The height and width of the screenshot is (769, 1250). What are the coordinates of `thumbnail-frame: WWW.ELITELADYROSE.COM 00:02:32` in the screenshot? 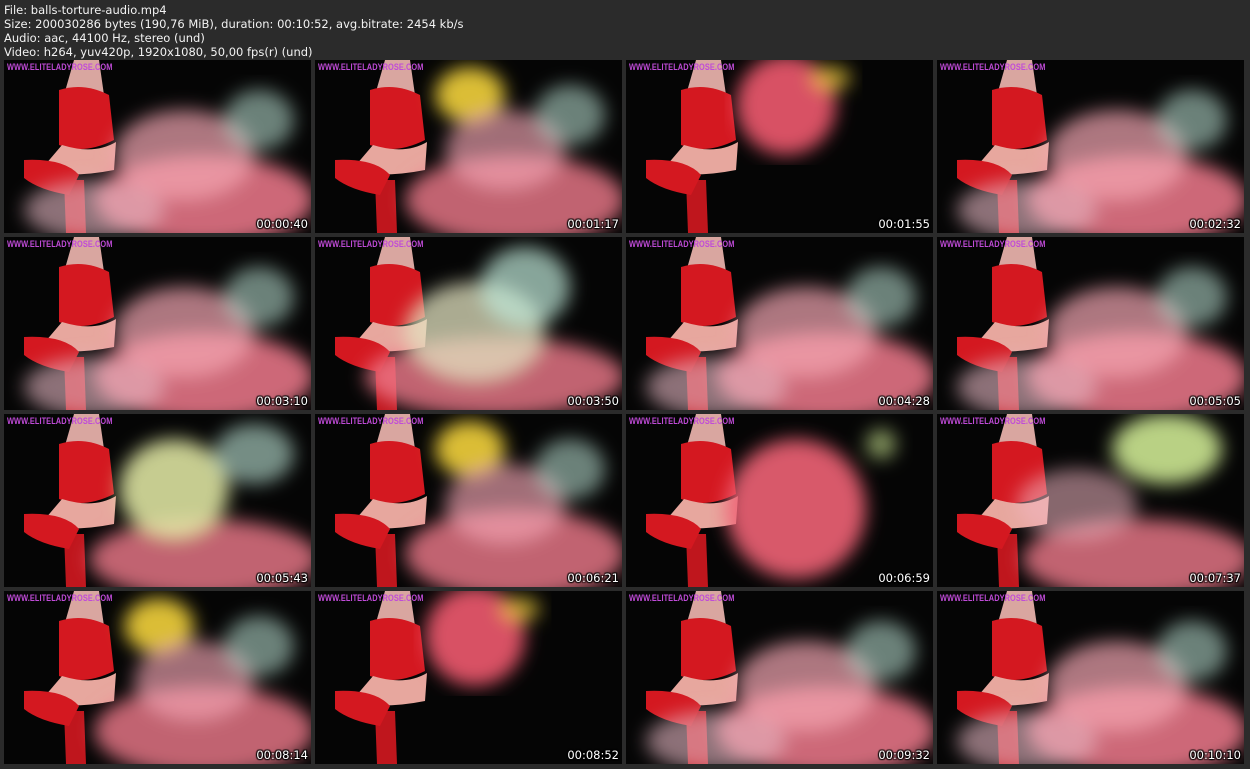 It's located at (1090, 146).